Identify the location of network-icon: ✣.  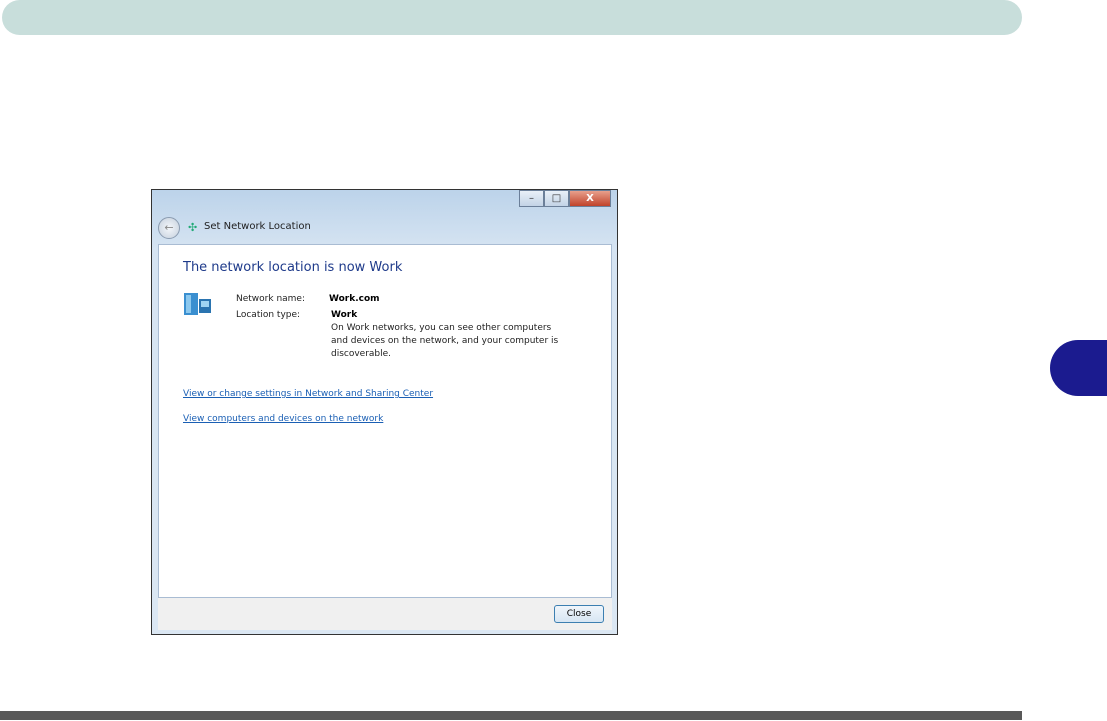
(193, 227).